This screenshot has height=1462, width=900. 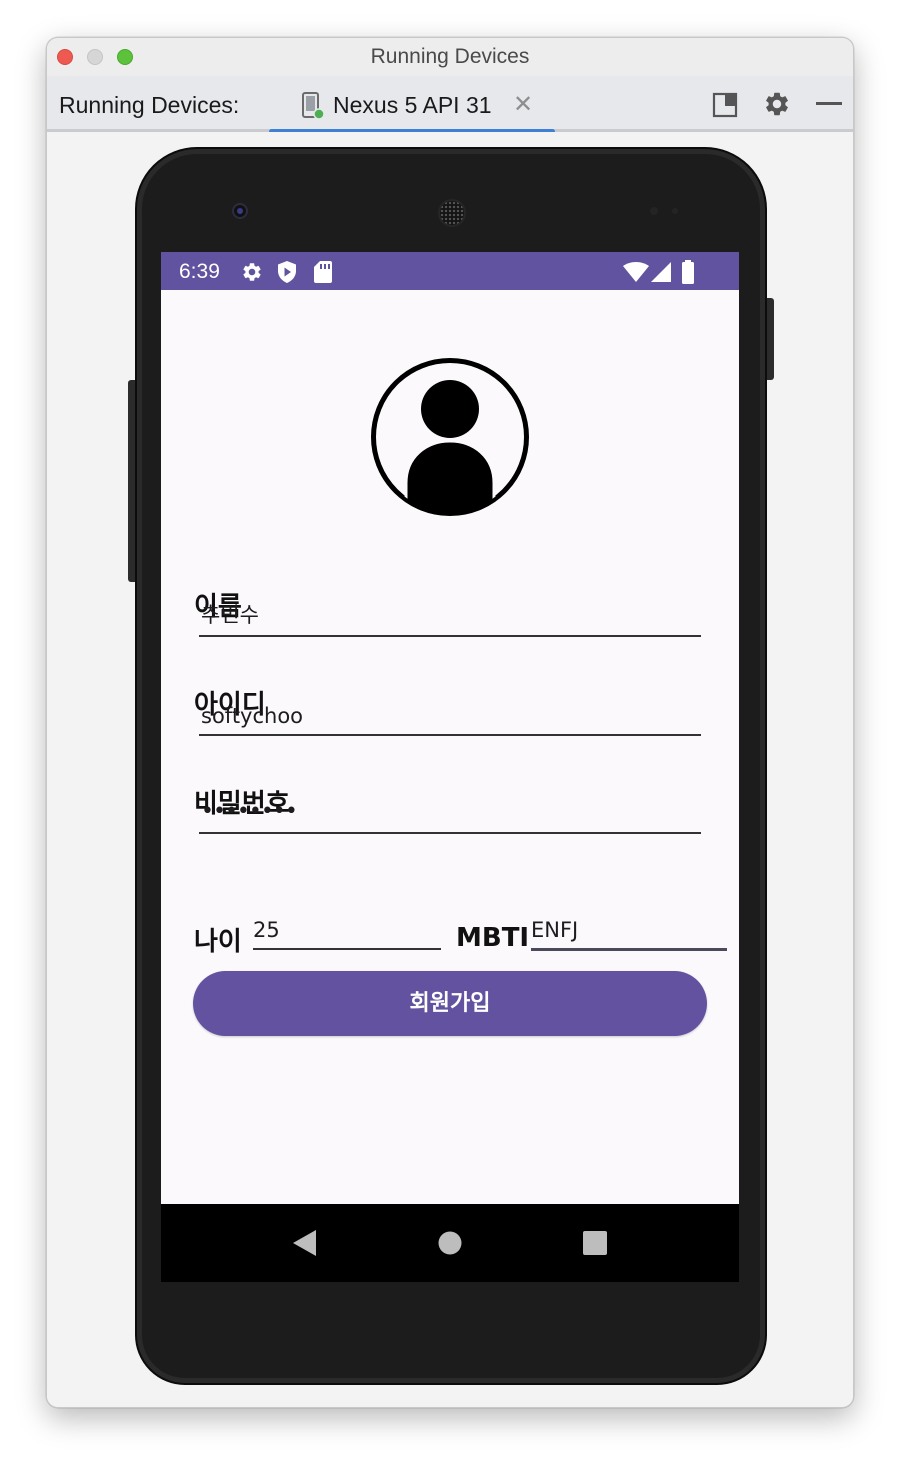 What do you see at coordinates (450, 1003) in the screenshot?
I see `signup-button: 회원가입` at bounding box center [450, 1003].